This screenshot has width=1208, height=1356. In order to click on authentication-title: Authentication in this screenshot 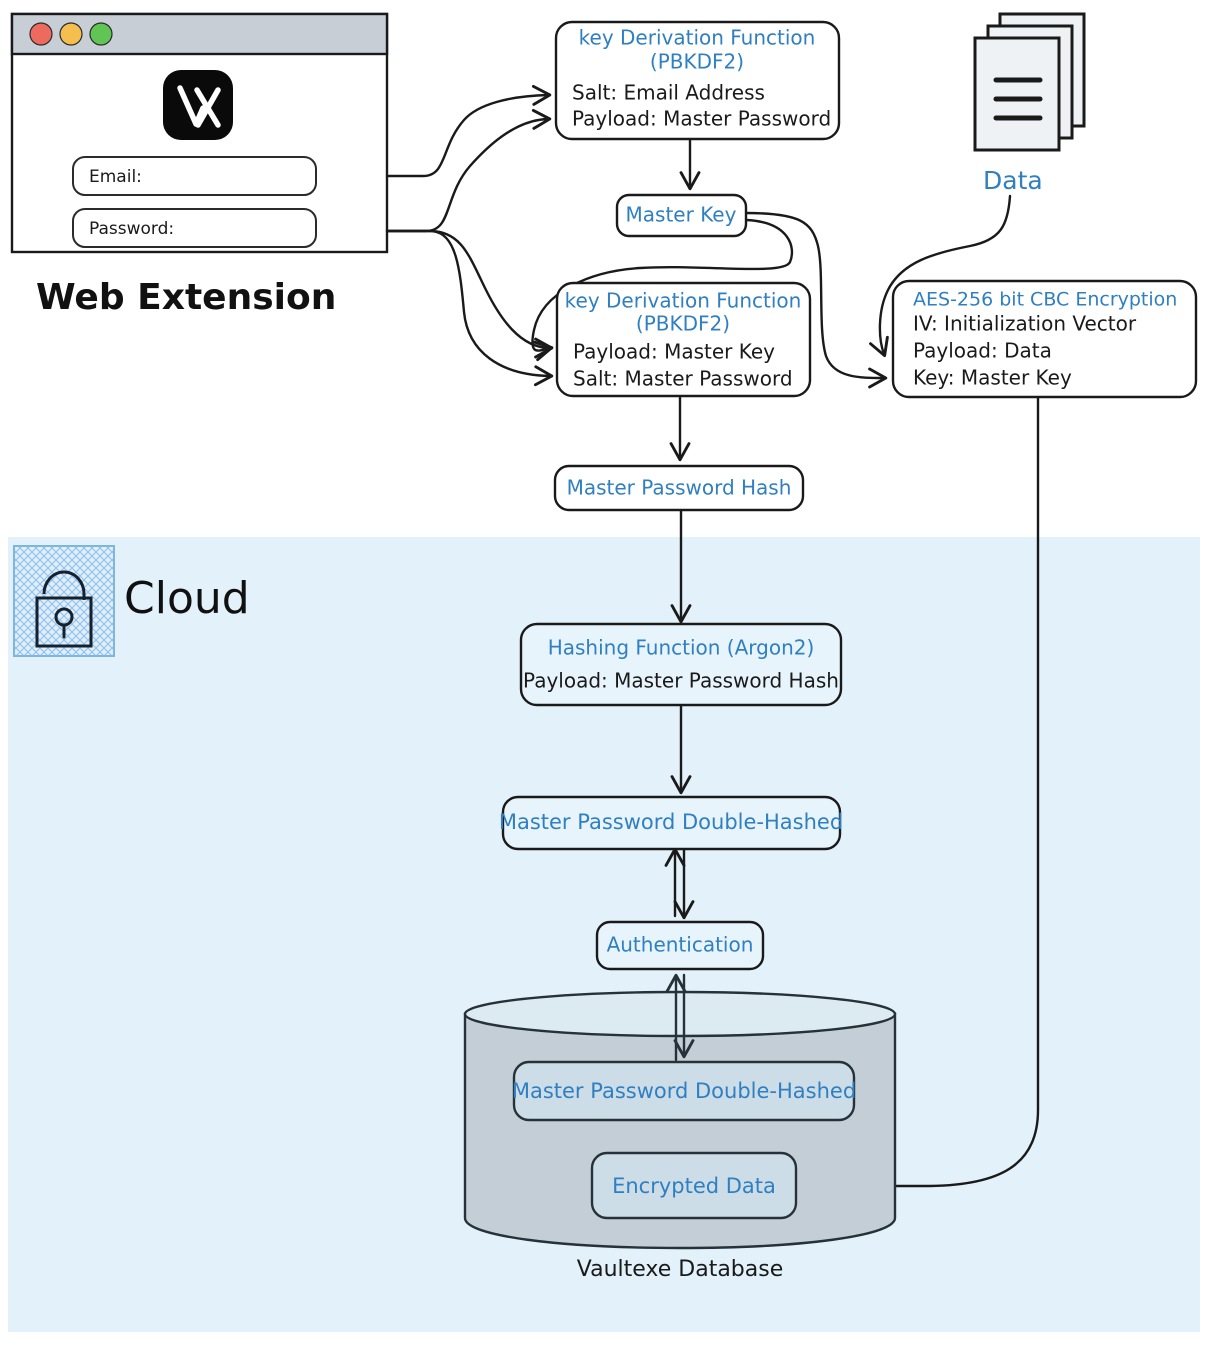, I will do `click(680, 945)`.